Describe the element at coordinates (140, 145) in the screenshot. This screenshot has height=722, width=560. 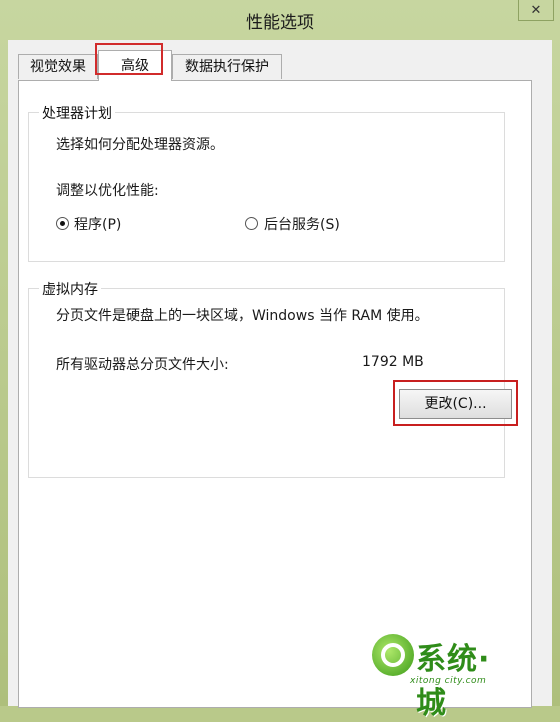
I see `processor-description: 选择如何分配处理器资源。` at that location.